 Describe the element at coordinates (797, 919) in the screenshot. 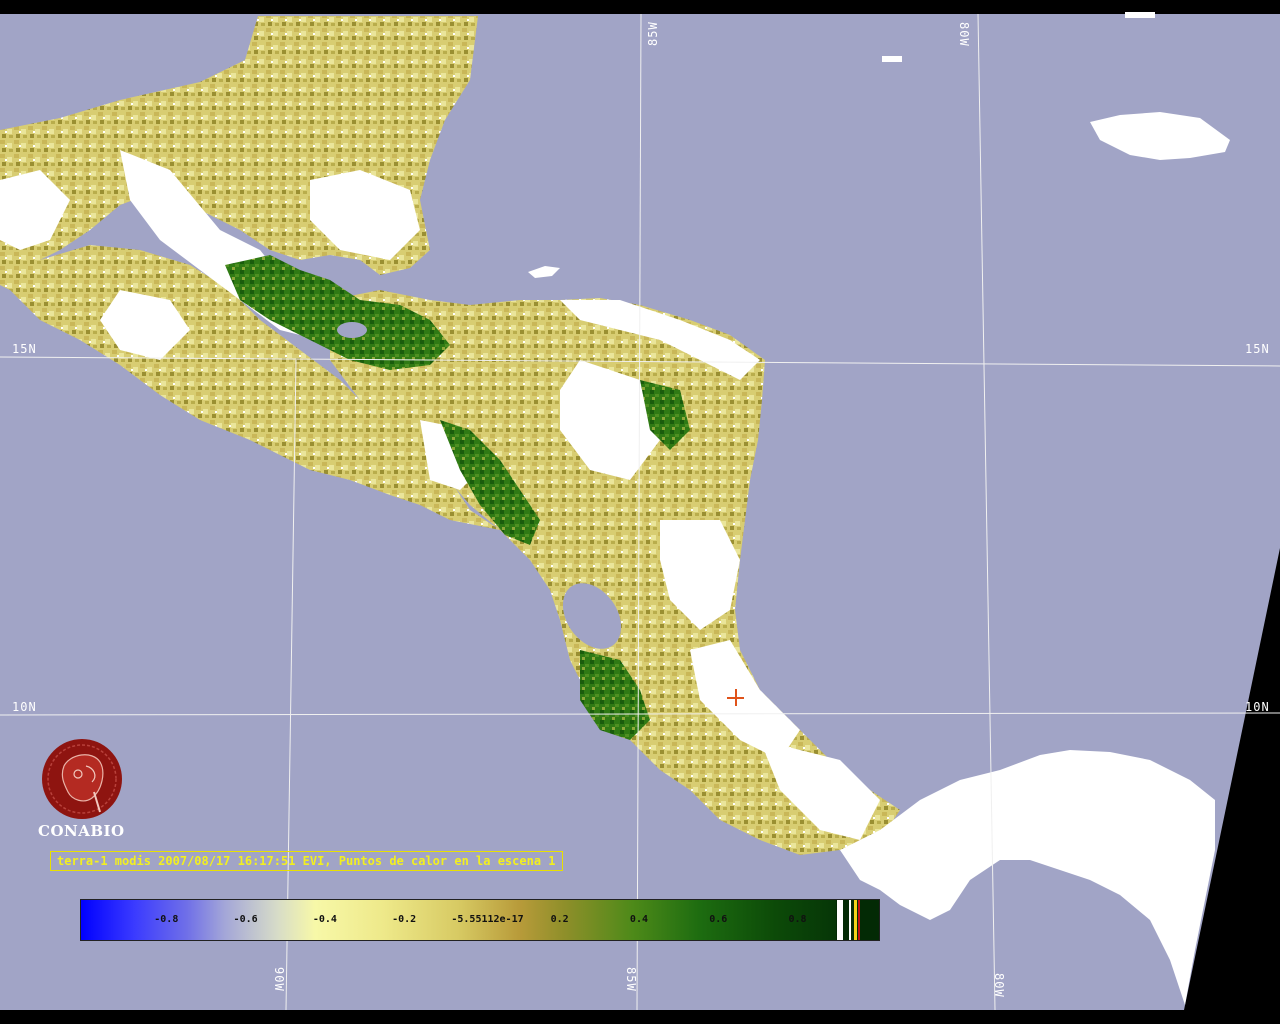

I see `colorbar-tick-label: 0.8` at that location.